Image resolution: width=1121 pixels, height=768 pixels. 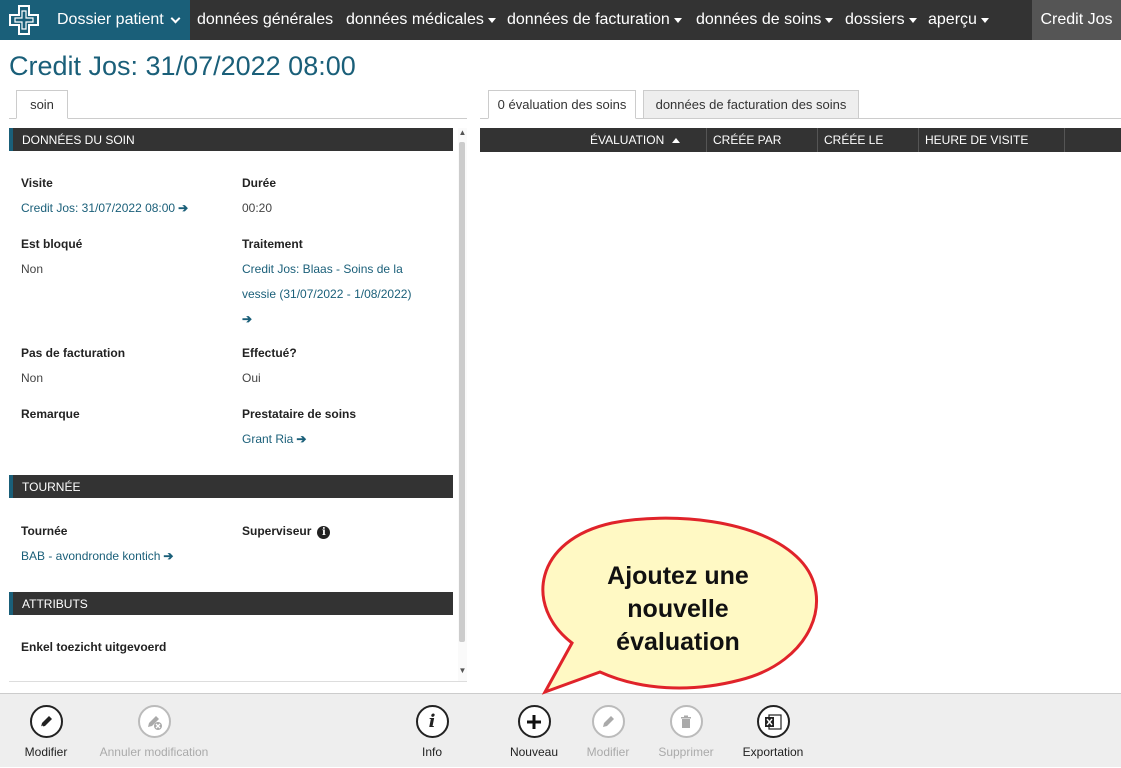 I want to click on app-logo-icon, so click(x=24, y=20).